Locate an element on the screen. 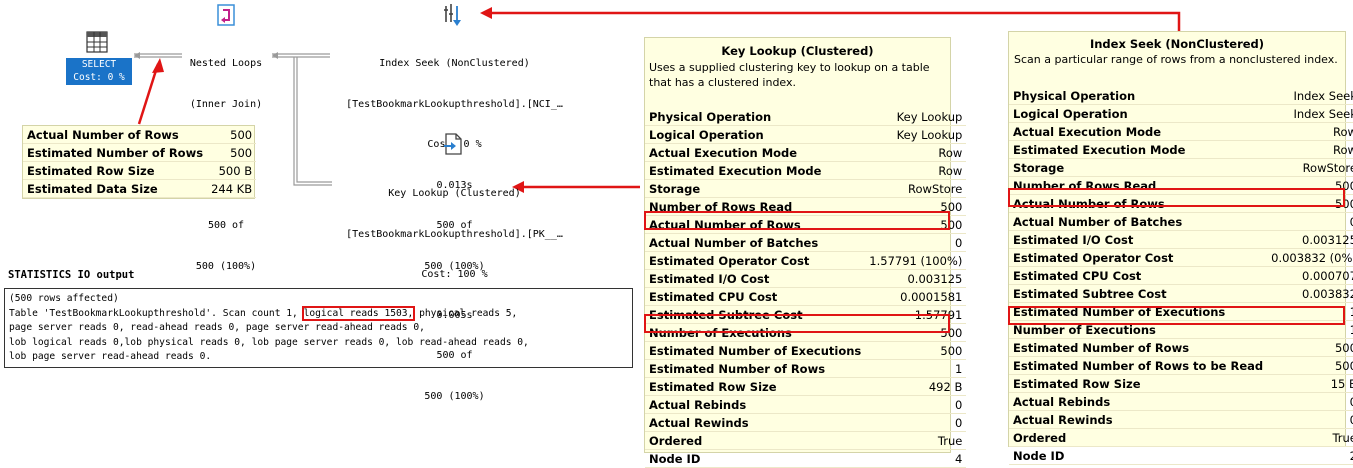  property-value: RowStore is located at coordinates (916, 188).